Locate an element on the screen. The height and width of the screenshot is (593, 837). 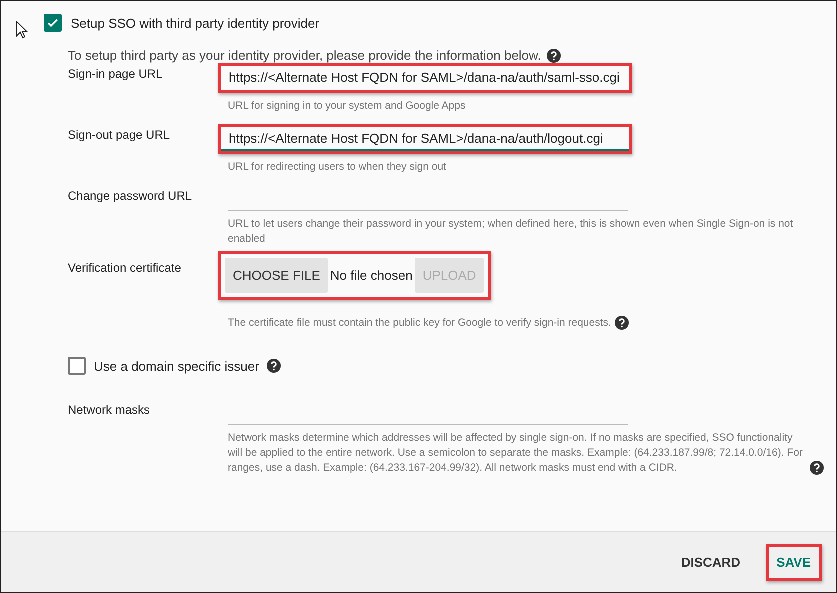
hint-text: URL for signing in to your system and Google Apps is located at coordinates (347, 106).